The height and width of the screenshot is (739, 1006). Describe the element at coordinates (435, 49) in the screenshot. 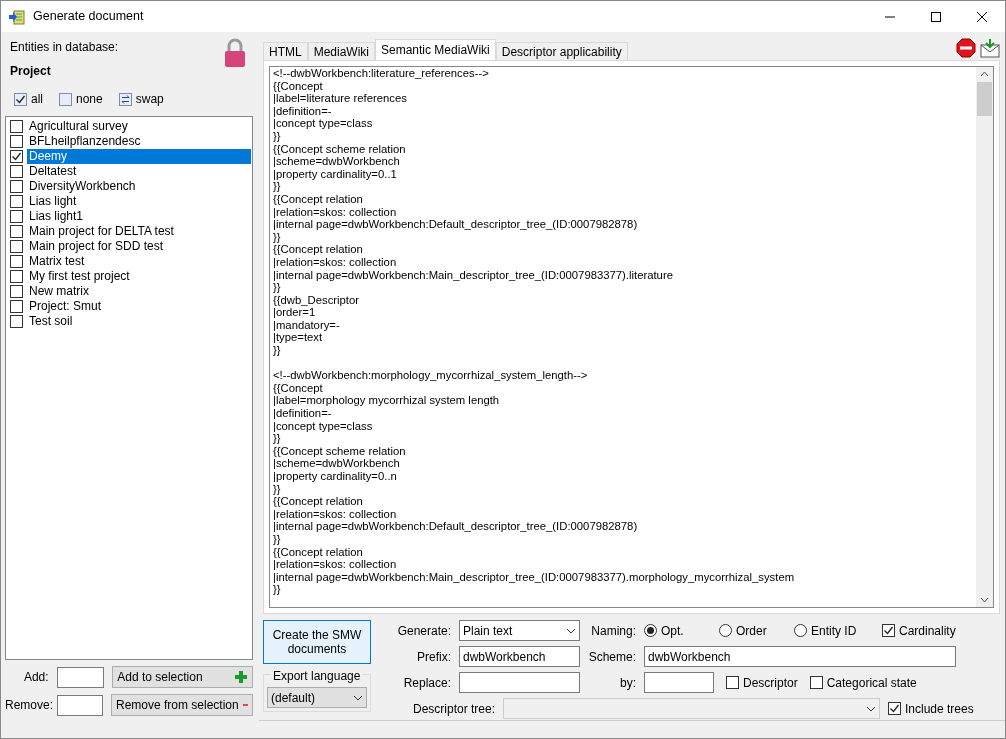

I see `tab: Semantic MediaWiki` at that location.